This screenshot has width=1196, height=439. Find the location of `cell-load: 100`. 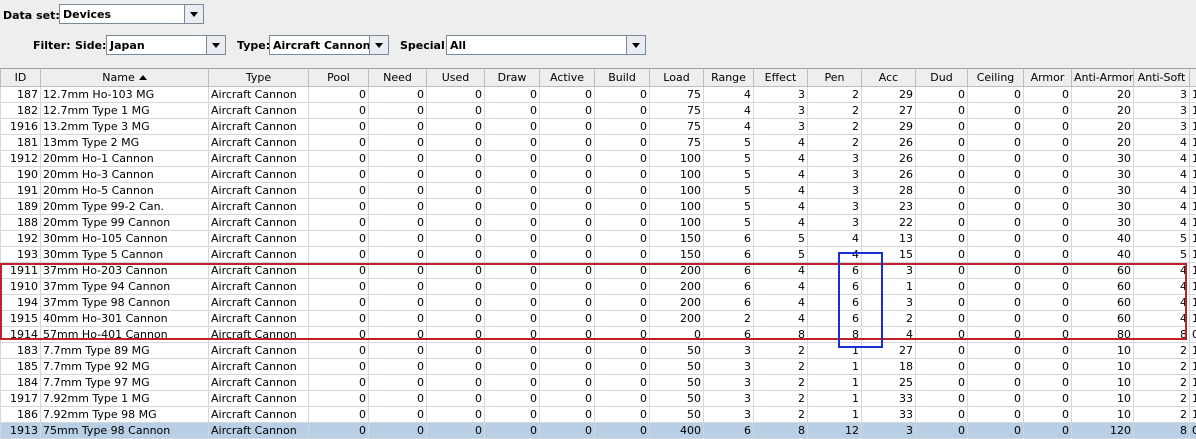

cell-load: 100 is located at coordinates (677, 159).